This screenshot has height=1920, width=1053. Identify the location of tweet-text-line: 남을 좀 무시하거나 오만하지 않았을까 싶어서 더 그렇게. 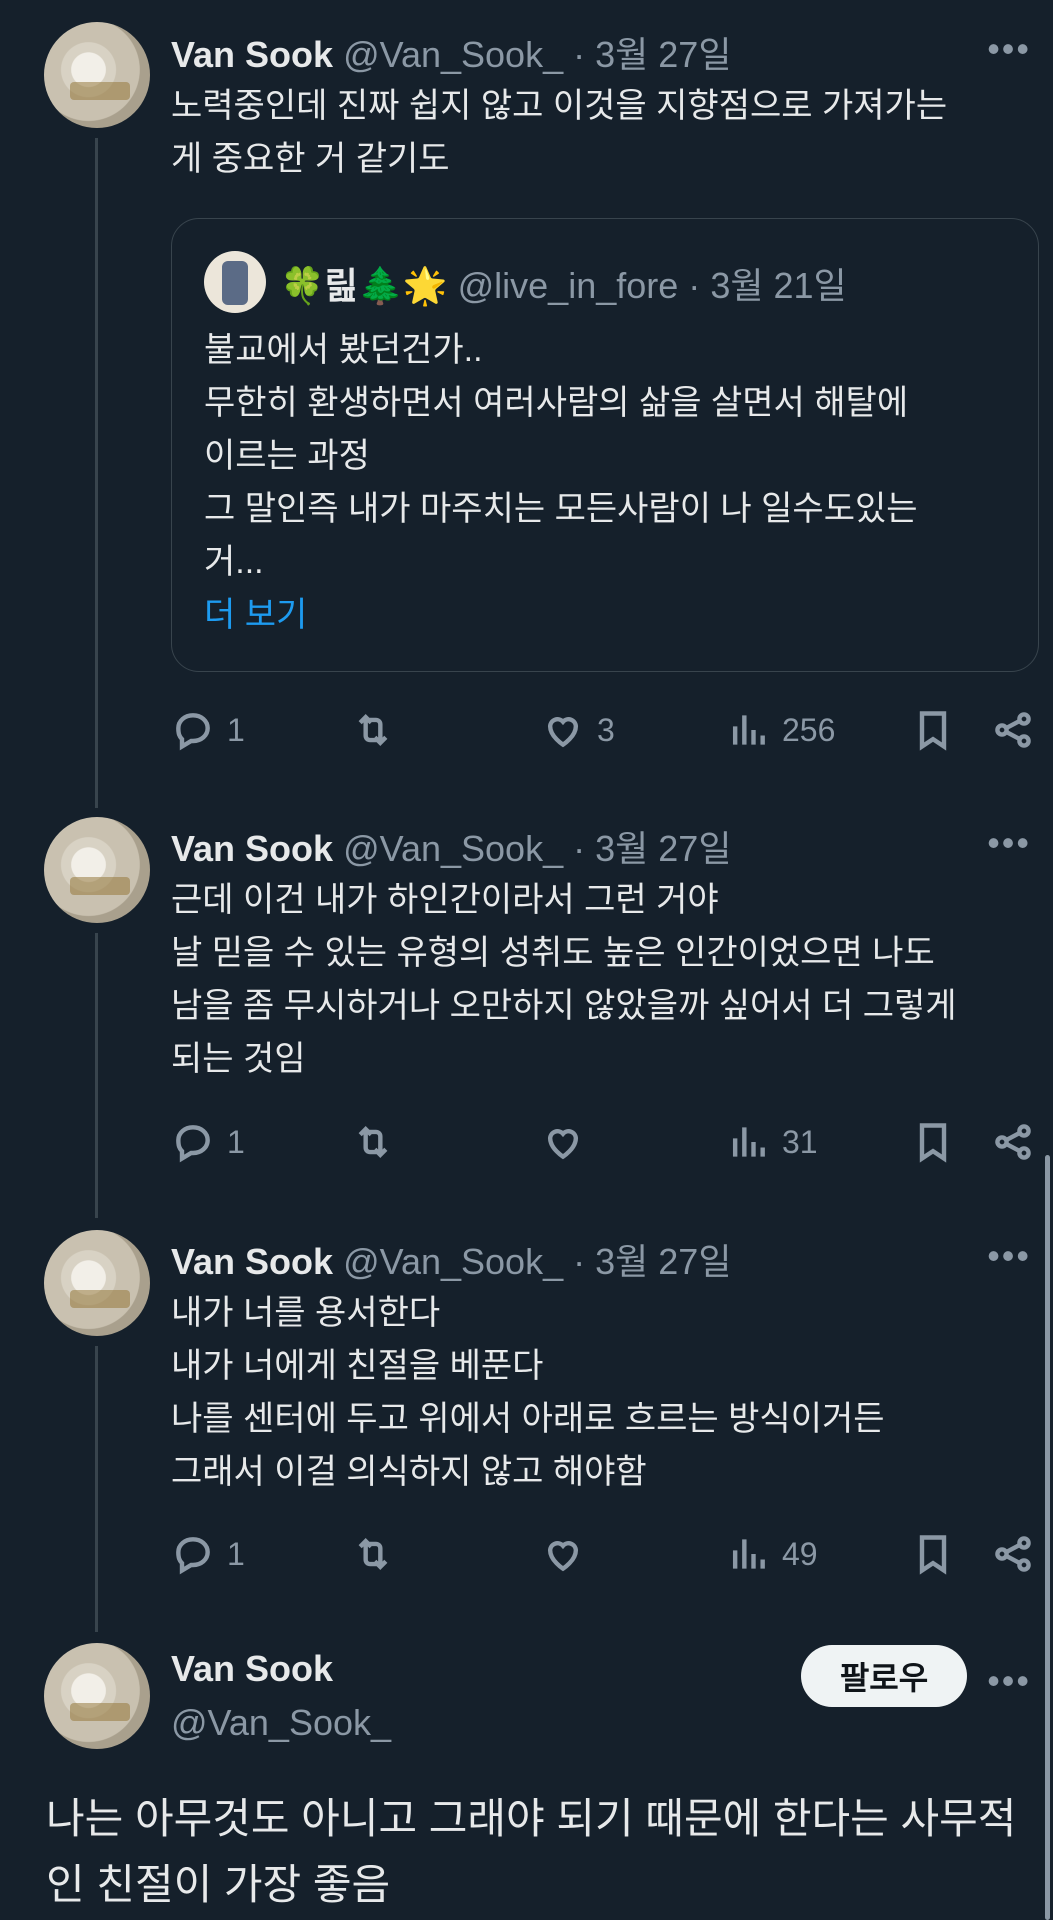
(564, 1006).